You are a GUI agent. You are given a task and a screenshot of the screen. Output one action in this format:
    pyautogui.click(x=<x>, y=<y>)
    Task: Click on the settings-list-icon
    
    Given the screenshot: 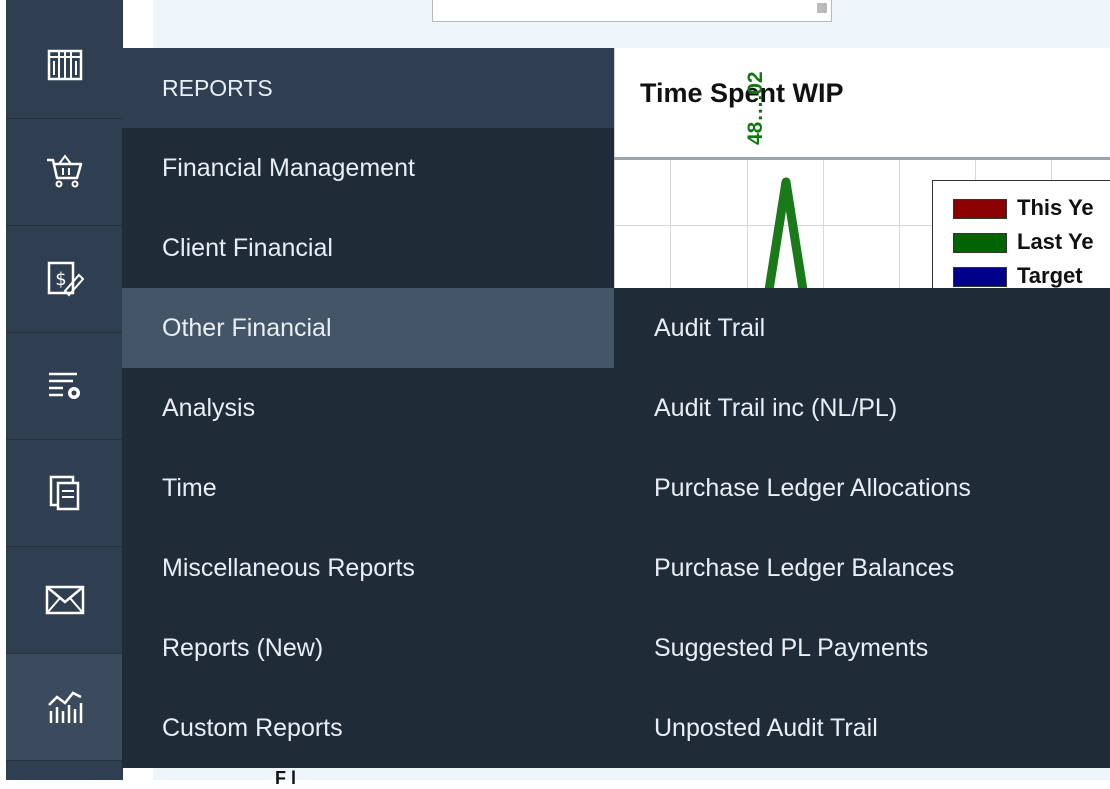 What is the action you would take?
    pyautogui.click(x=64, y=385)
    